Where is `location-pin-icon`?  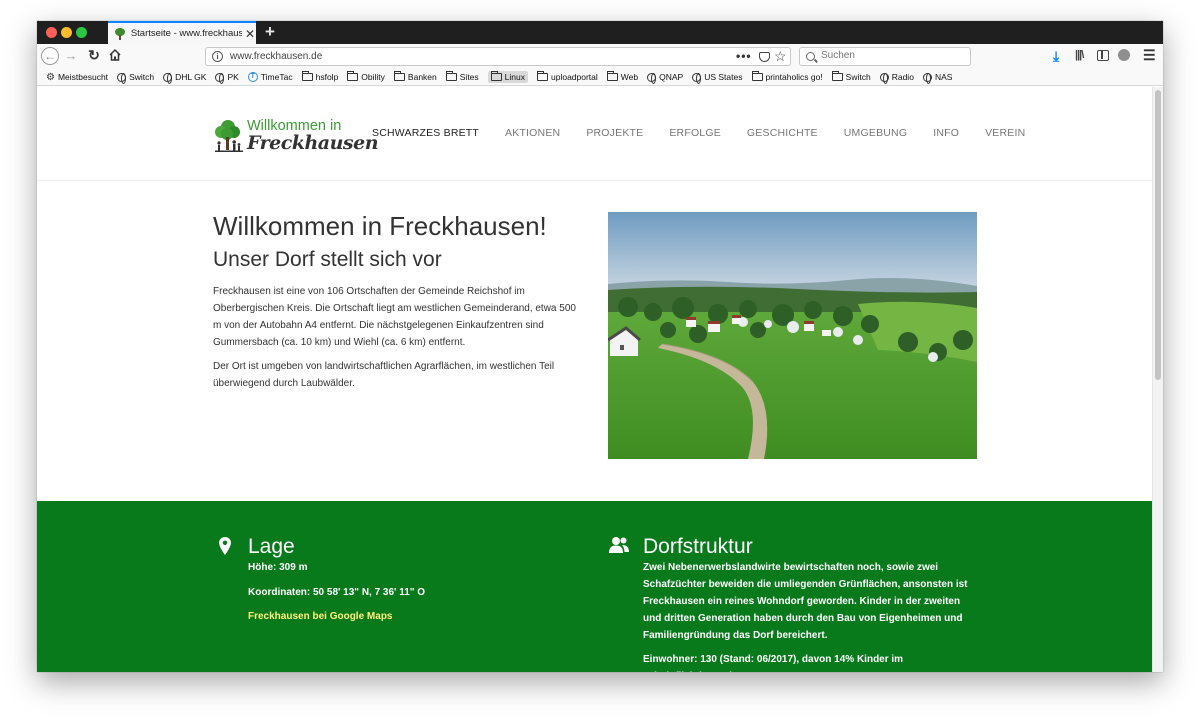
location-pin-icon is located at coordinates (225, 546).